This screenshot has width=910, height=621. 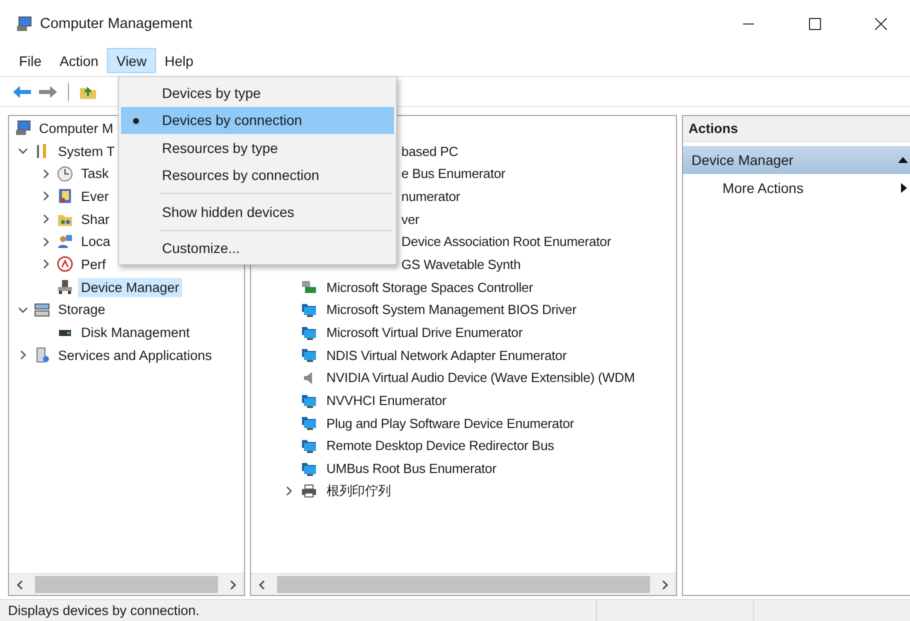 What do you see at coordinates (257, 92) in the screenshot?
I see `menu-option: Devices by type` at bounding box center [257, 92].